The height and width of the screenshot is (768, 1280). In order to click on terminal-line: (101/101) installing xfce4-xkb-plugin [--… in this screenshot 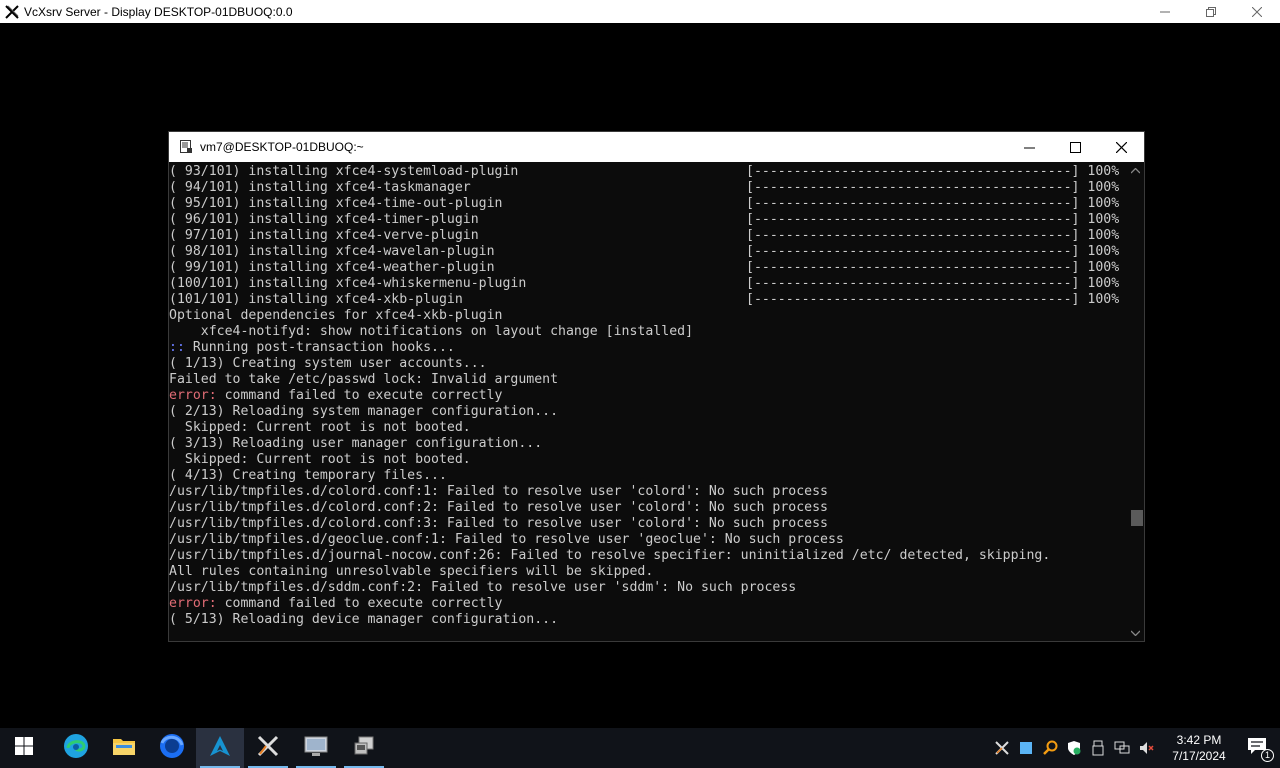, I will do `click(648, 300)`.